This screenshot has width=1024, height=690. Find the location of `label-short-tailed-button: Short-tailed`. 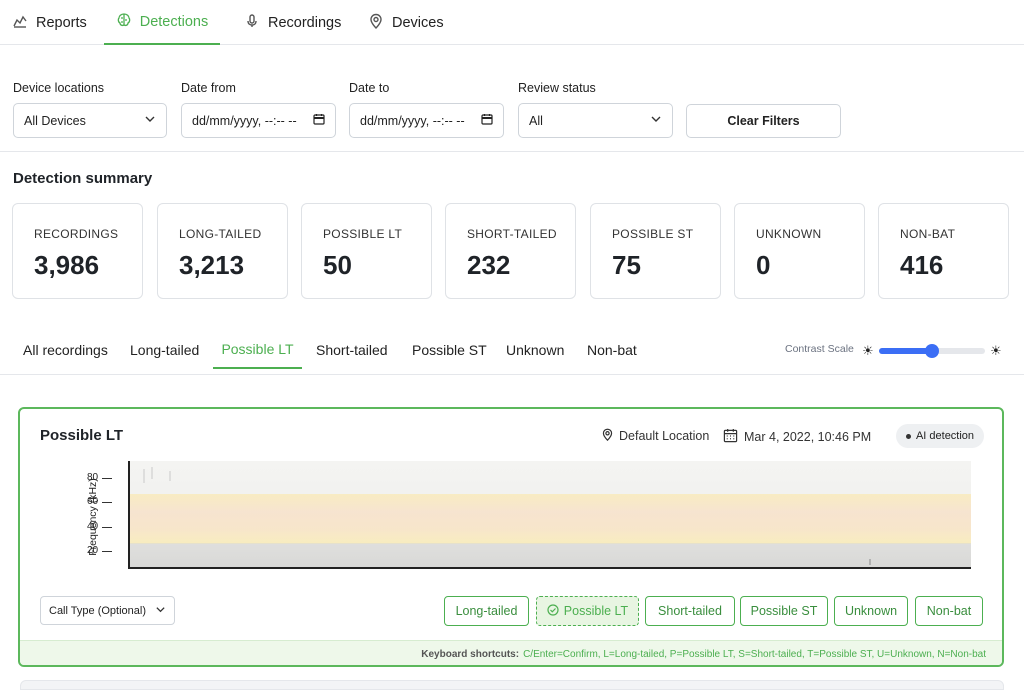

label-short-tailed-button: Short-tailed is located at coordinates (690, 611).